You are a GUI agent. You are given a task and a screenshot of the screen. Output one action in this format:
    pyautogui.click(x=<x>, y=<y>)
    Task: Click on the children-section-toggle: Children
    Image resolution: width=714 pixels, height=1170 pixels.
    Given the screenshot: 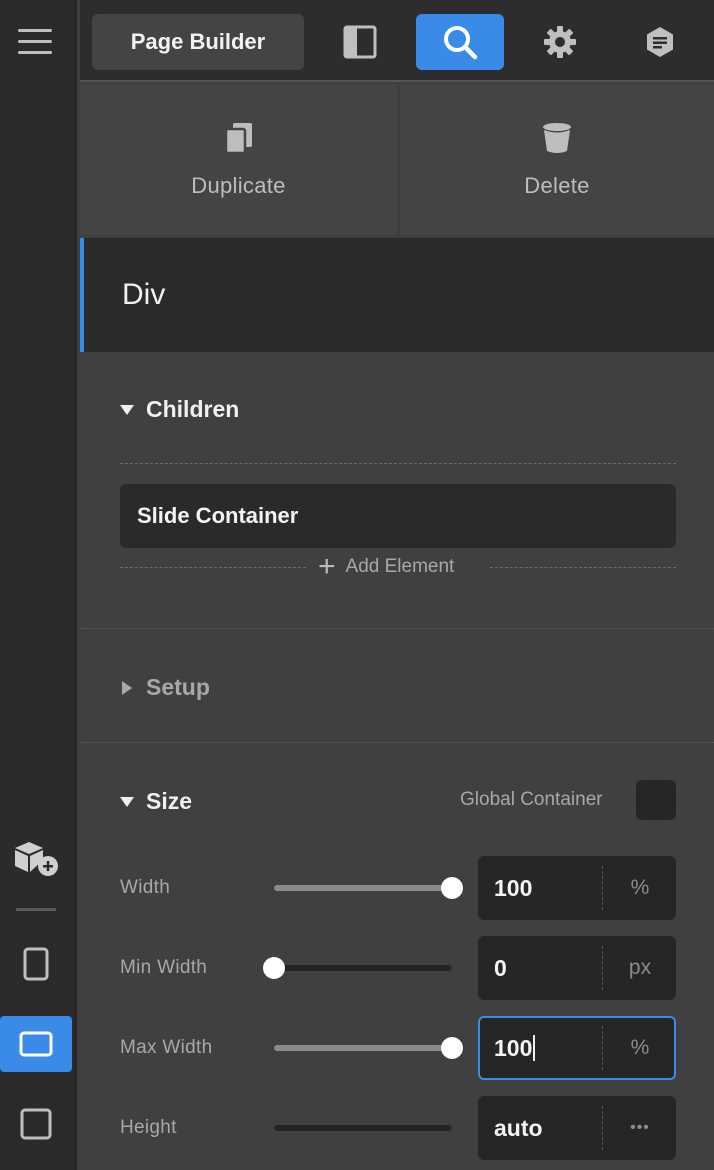 What is the action you would take?
    pyautogui.click(x=179, y=409)
    